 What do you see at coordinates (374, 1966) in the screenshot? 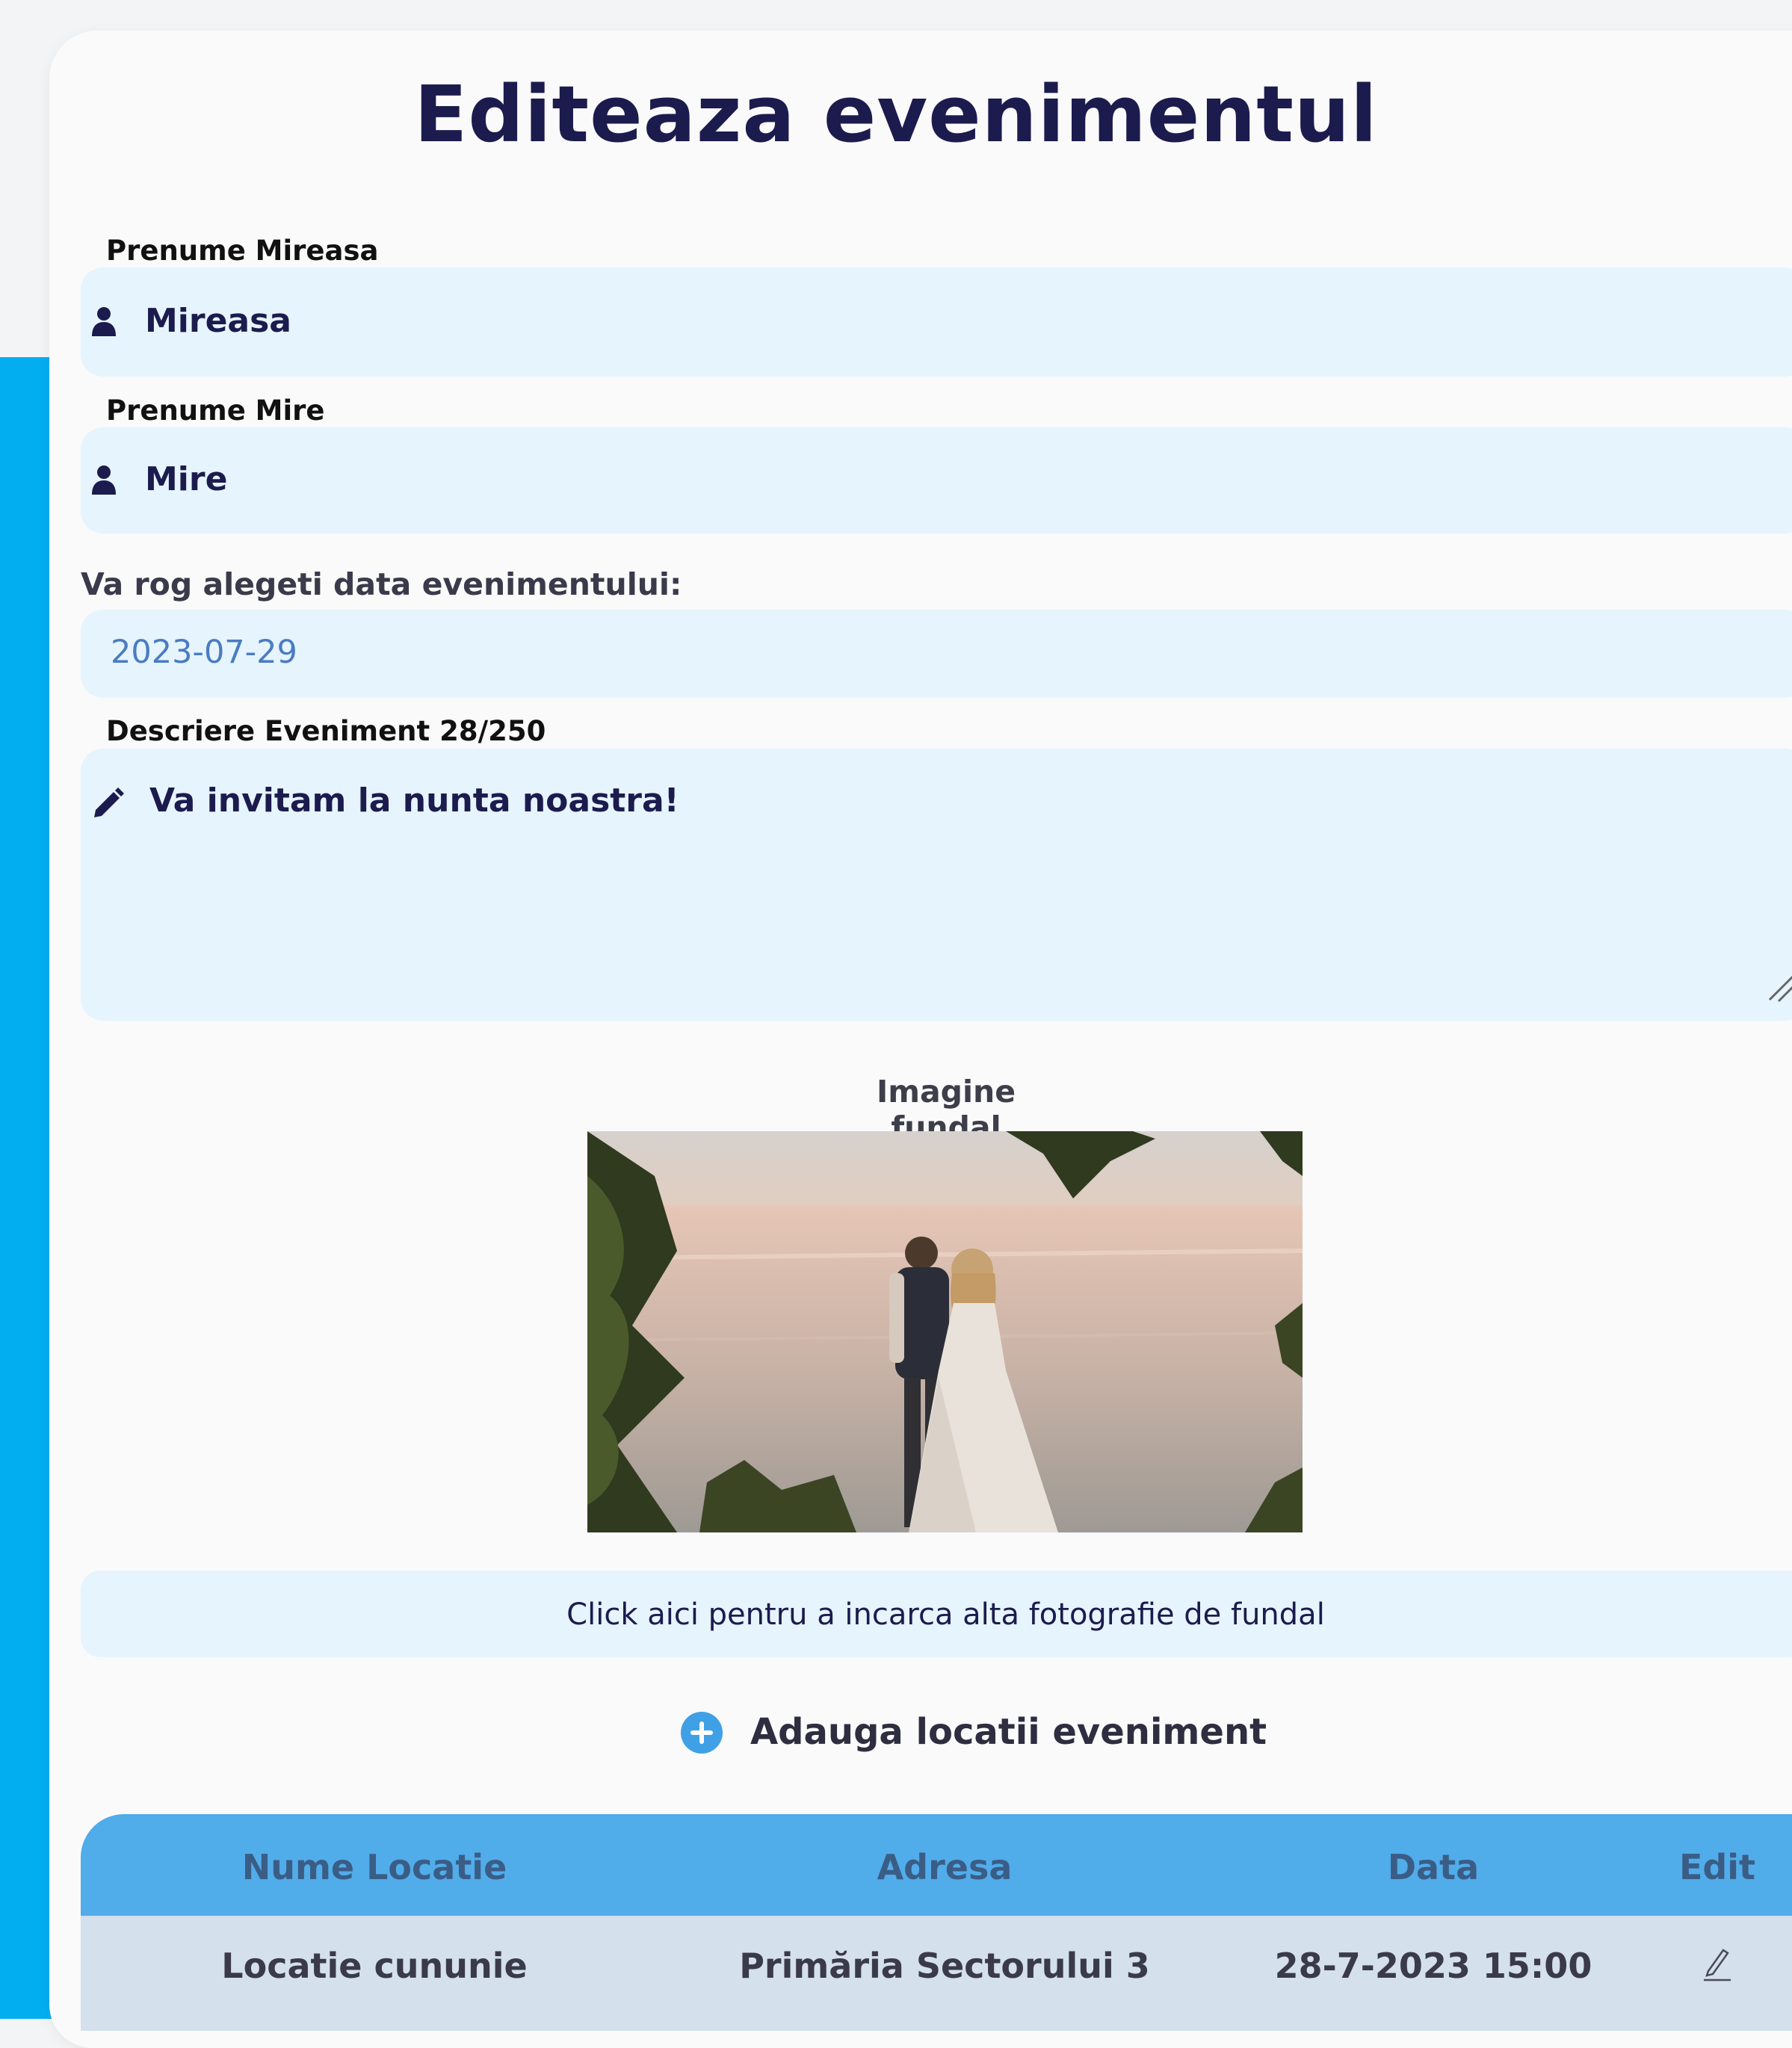
I see `location-name-cell: Locatie cununie` at bounding box center [374, 1966].